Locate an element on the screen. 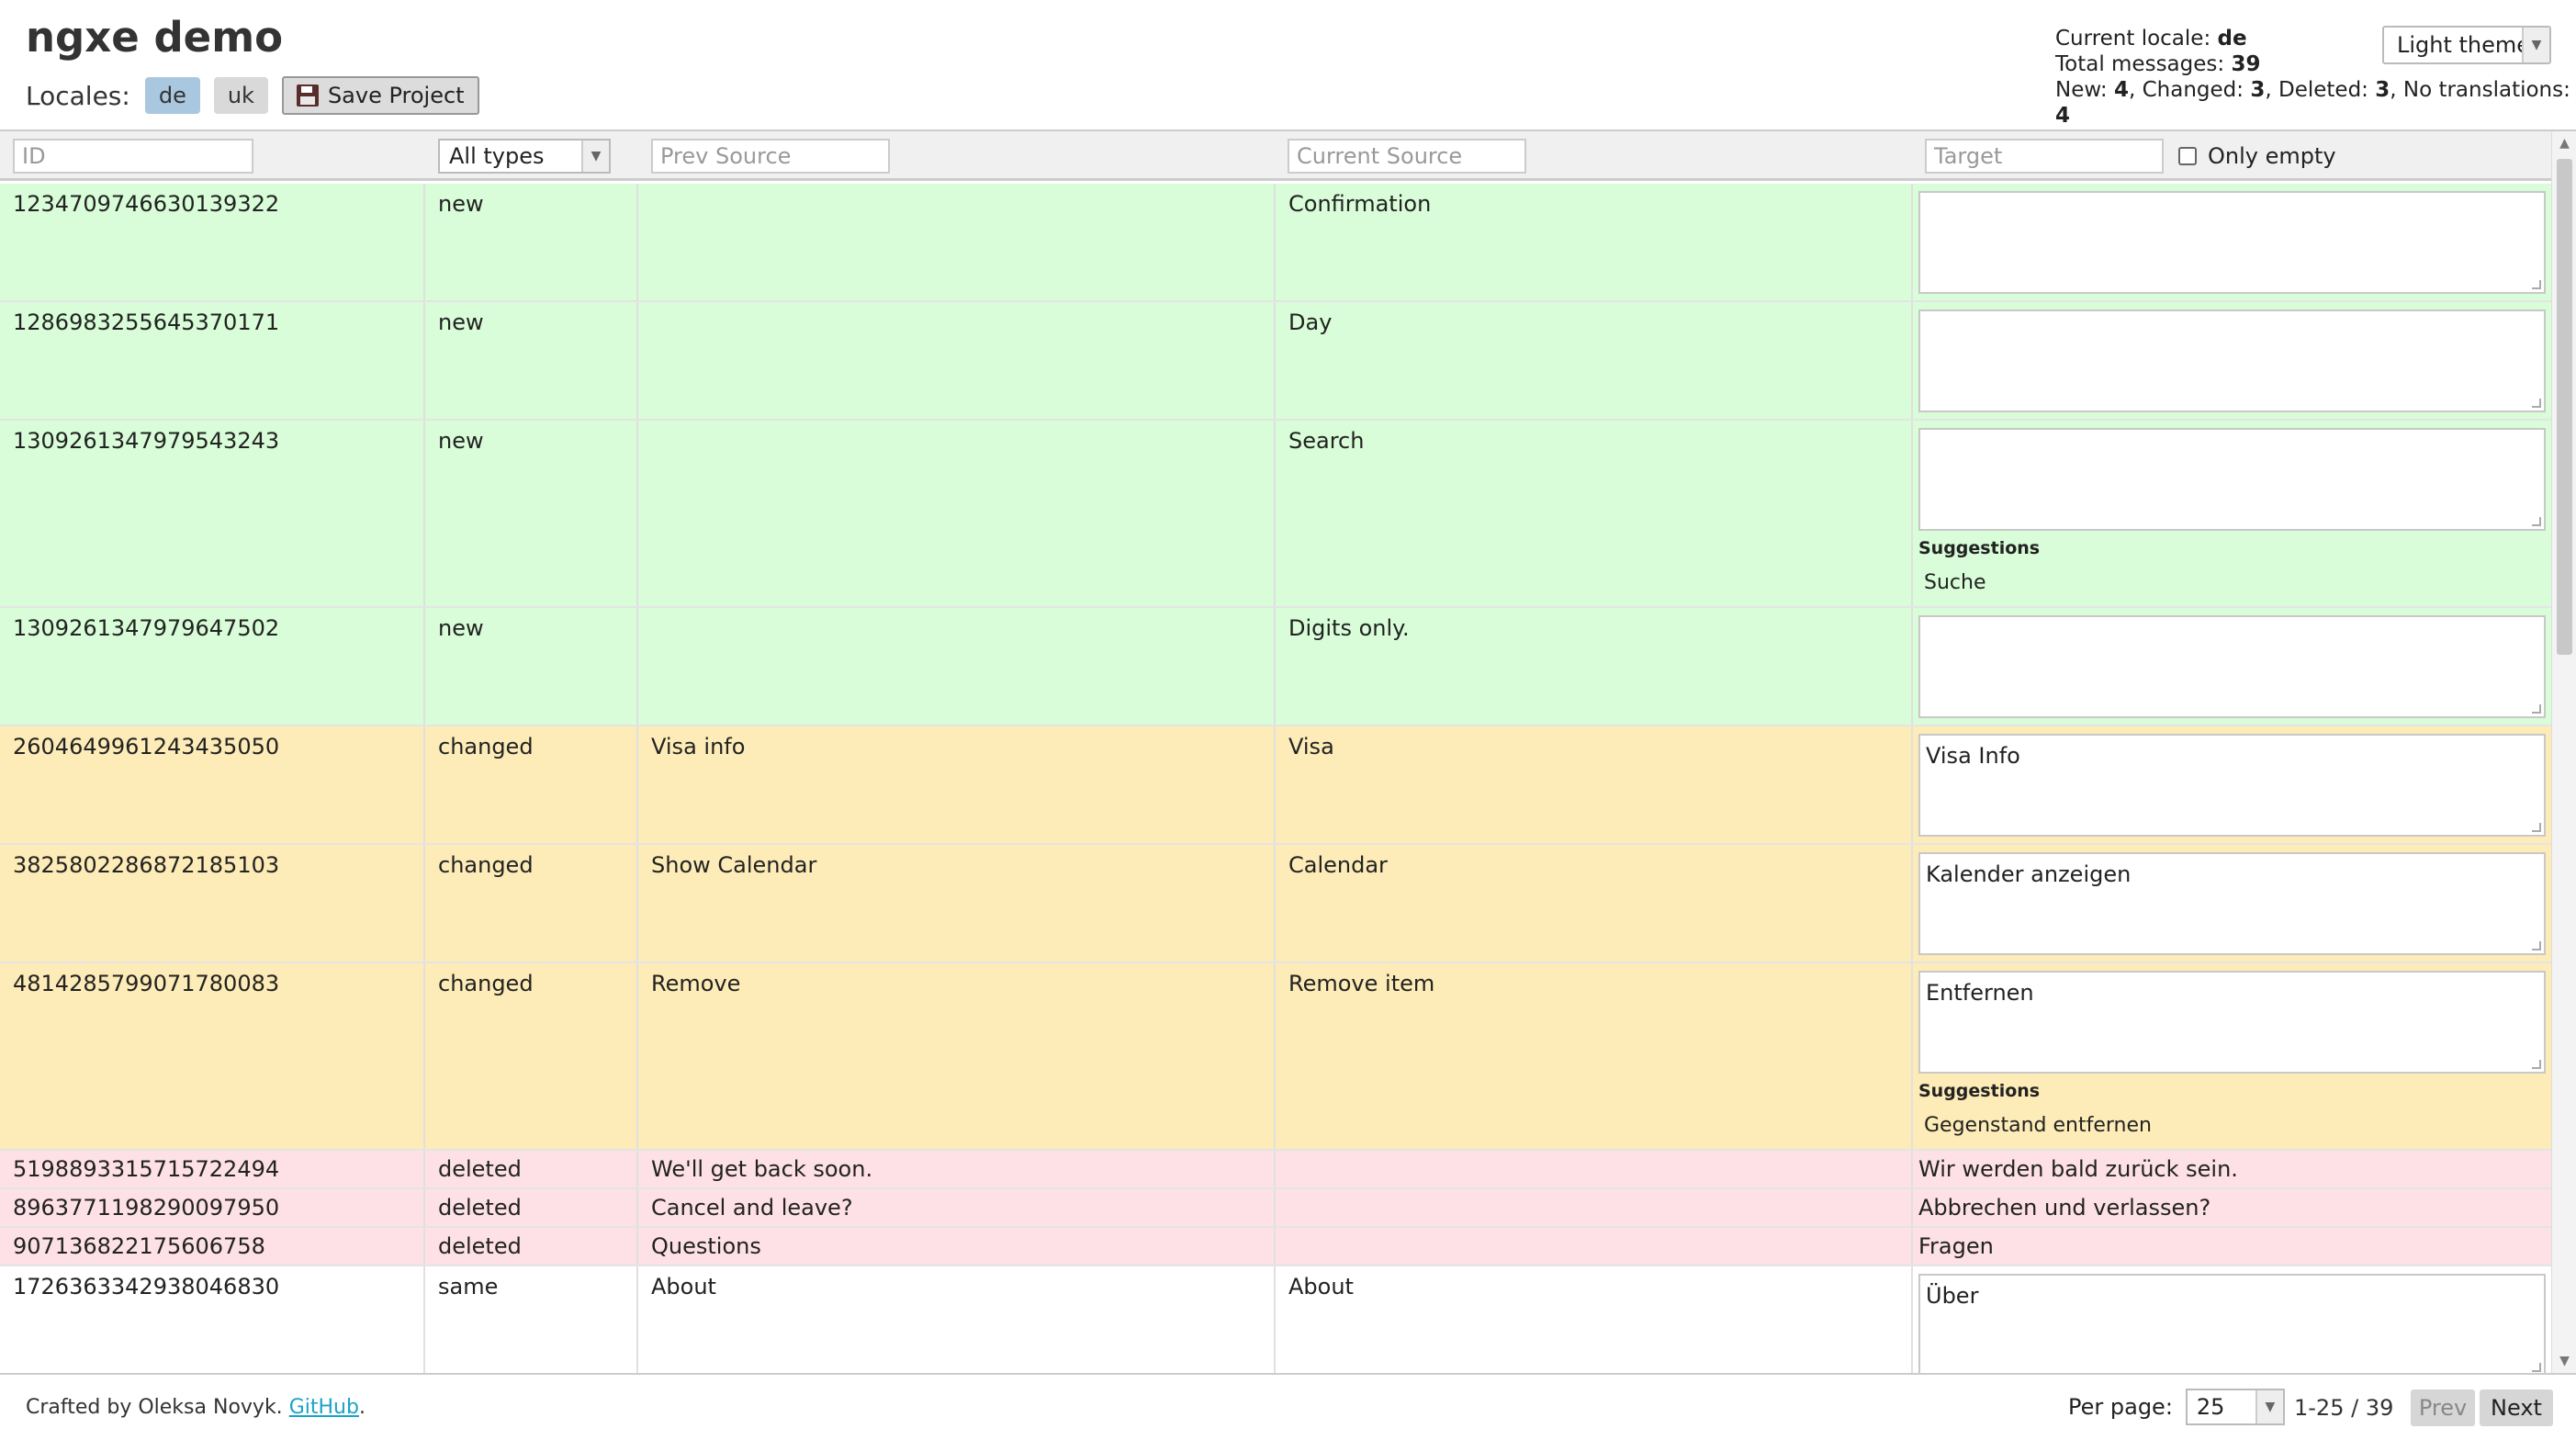 The image size is (2576, 1440). current-source-filter-input: Current Source is located at coordinates (1407, 156).